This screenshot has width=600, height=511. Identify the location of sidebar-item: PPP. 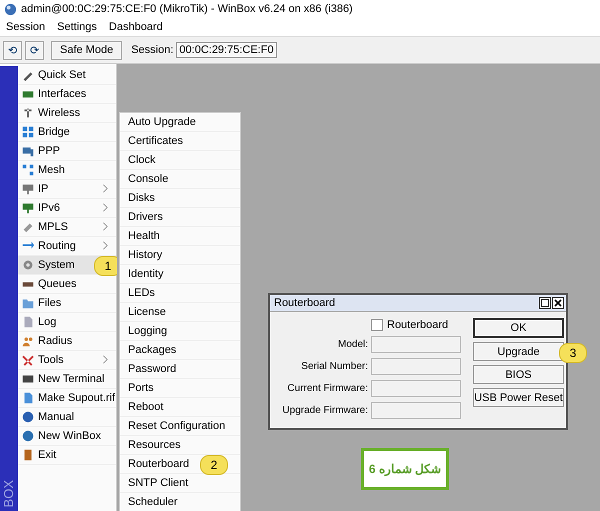
(67, 151).